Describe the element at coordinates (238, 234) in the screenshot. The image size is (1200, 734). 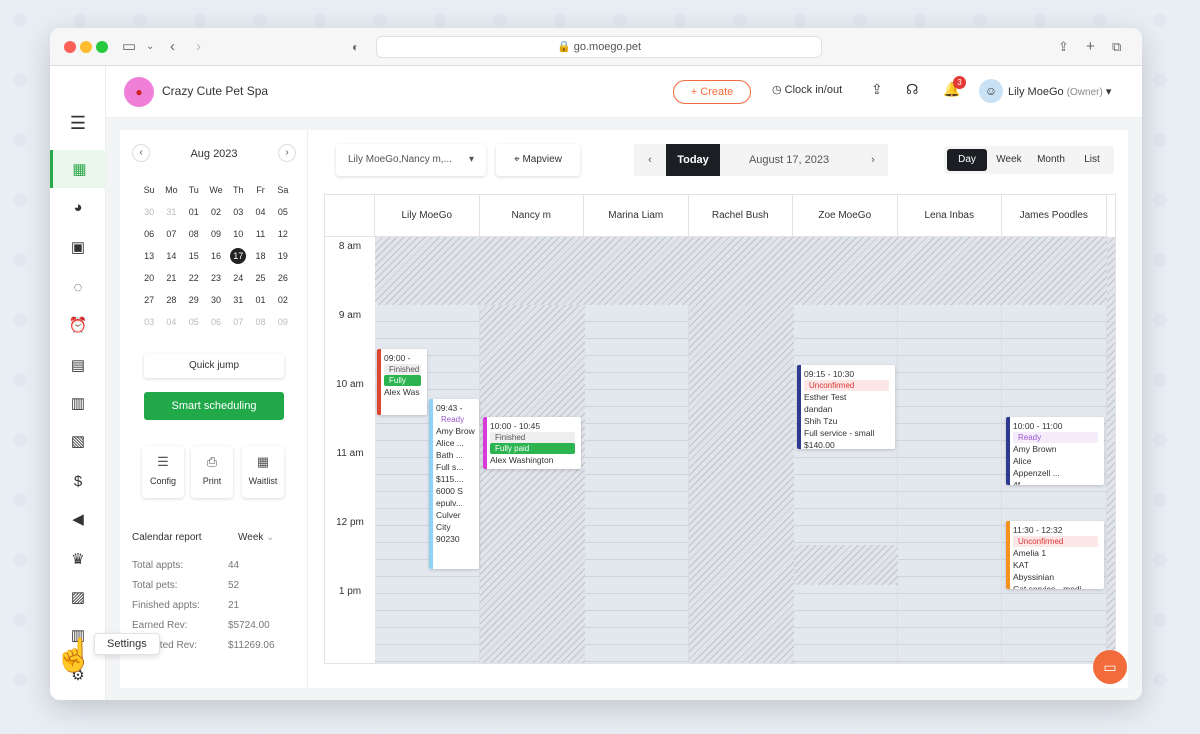
I see `day-cell: 10` at that location.